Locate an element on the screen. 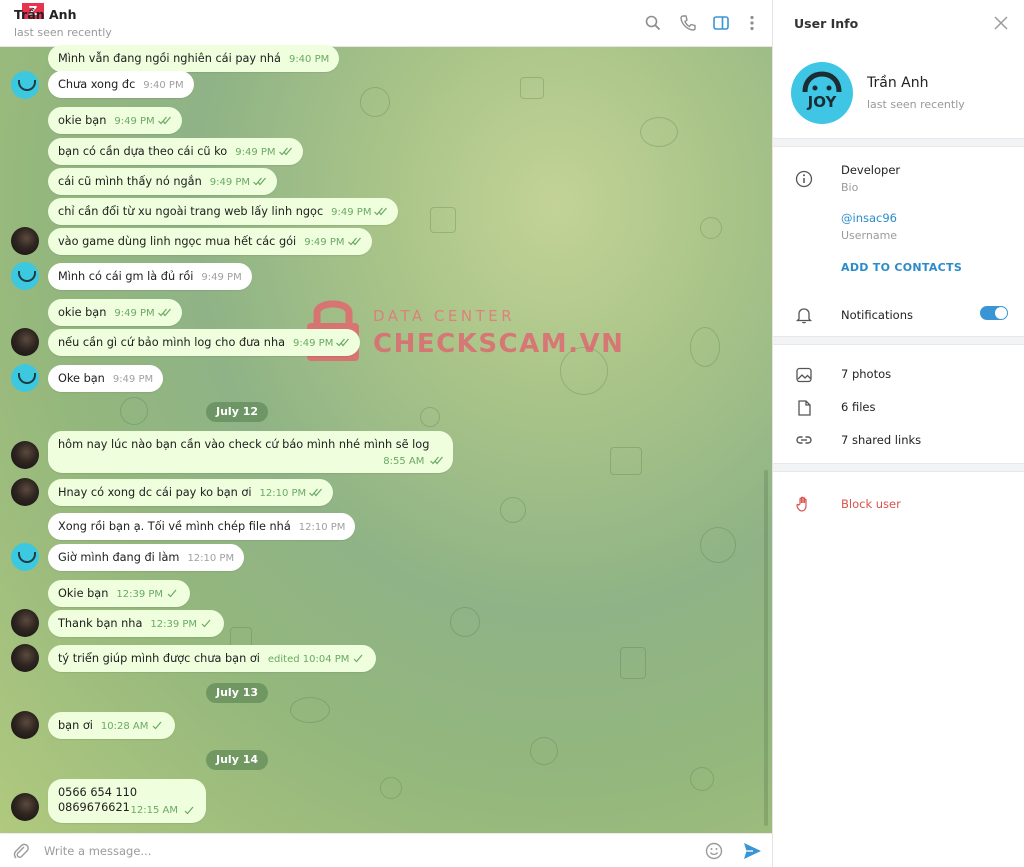 This screenshot has height=867, width=1024. message-bubble: bạn ơi 10:28 AM is located at coordinates (112, 725).